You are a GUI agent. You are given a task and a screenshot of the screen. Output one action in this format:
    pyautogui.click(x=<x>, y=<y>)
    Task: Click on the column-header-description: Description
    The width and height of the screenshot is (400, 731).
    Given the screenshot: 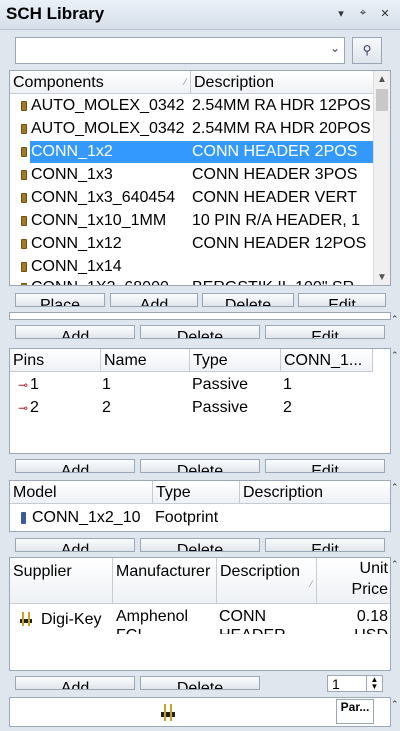 What is the action you would take?
    pyautogui.click(x=283, y=82)
    